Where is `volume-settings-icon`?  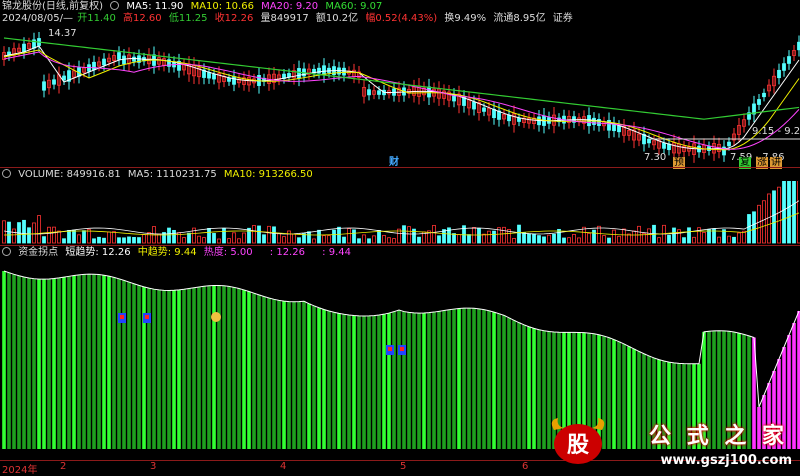
volume-settings-icon is located at coordinates (6, 173).